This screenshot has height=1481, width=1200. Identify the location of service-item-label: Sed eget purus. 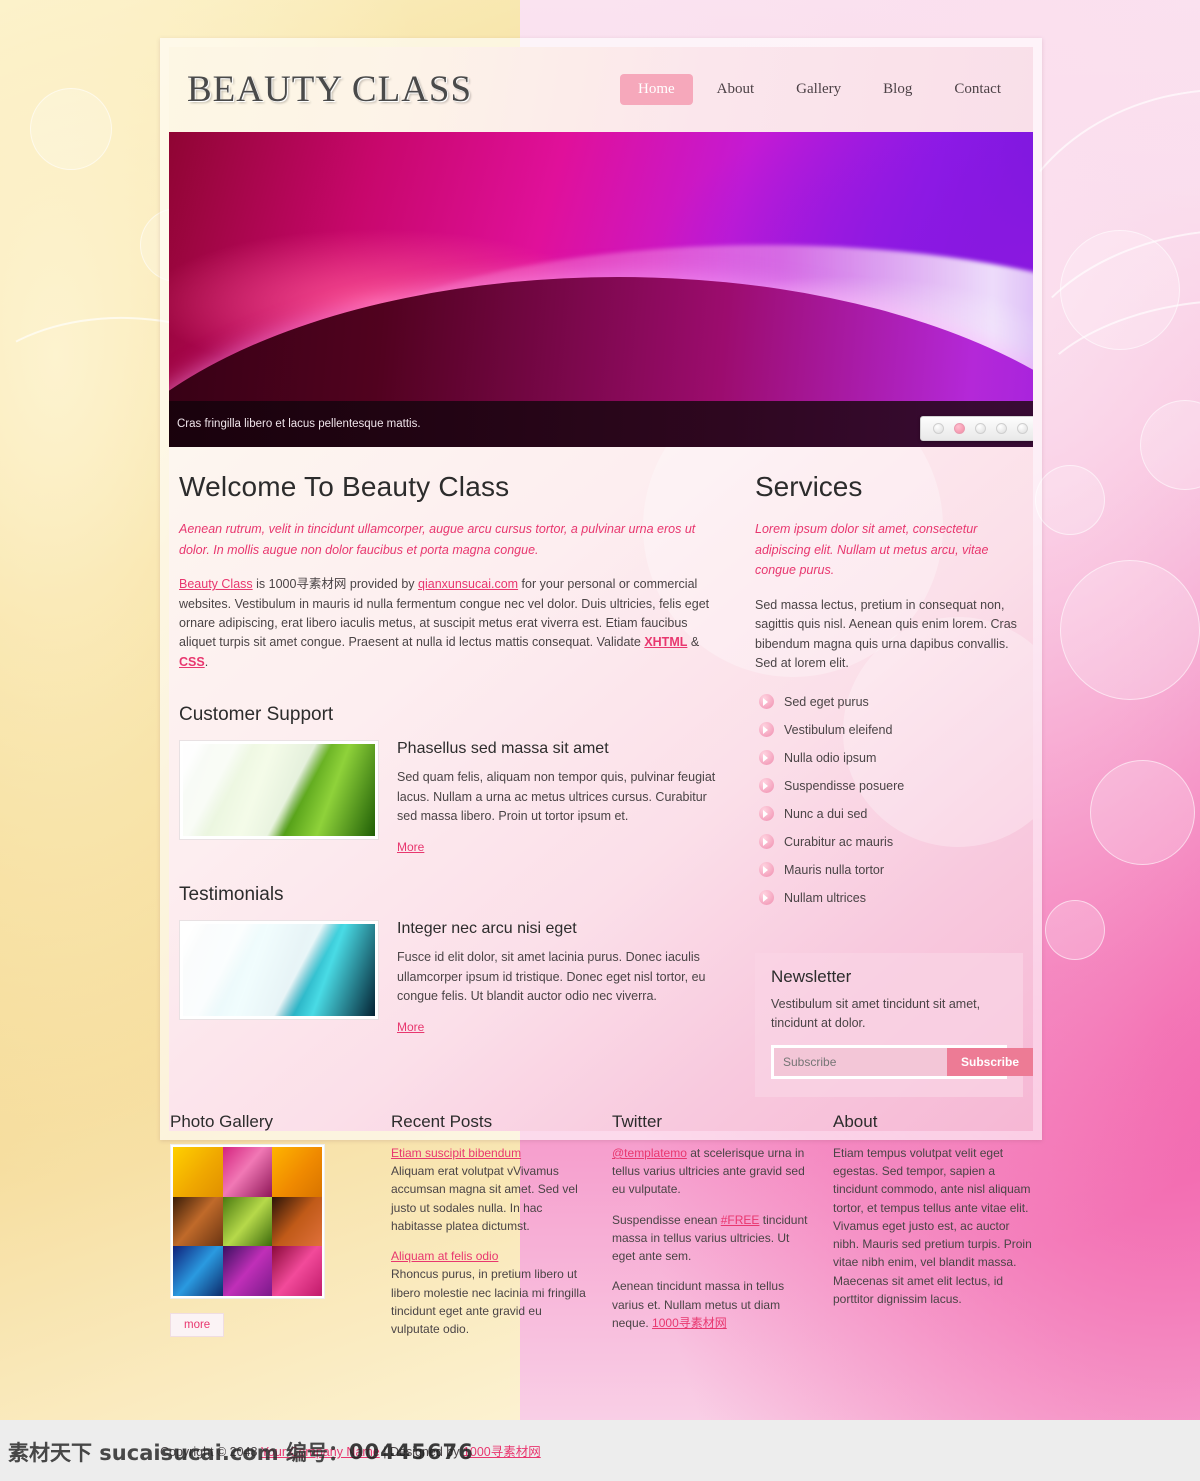
(826, 701).